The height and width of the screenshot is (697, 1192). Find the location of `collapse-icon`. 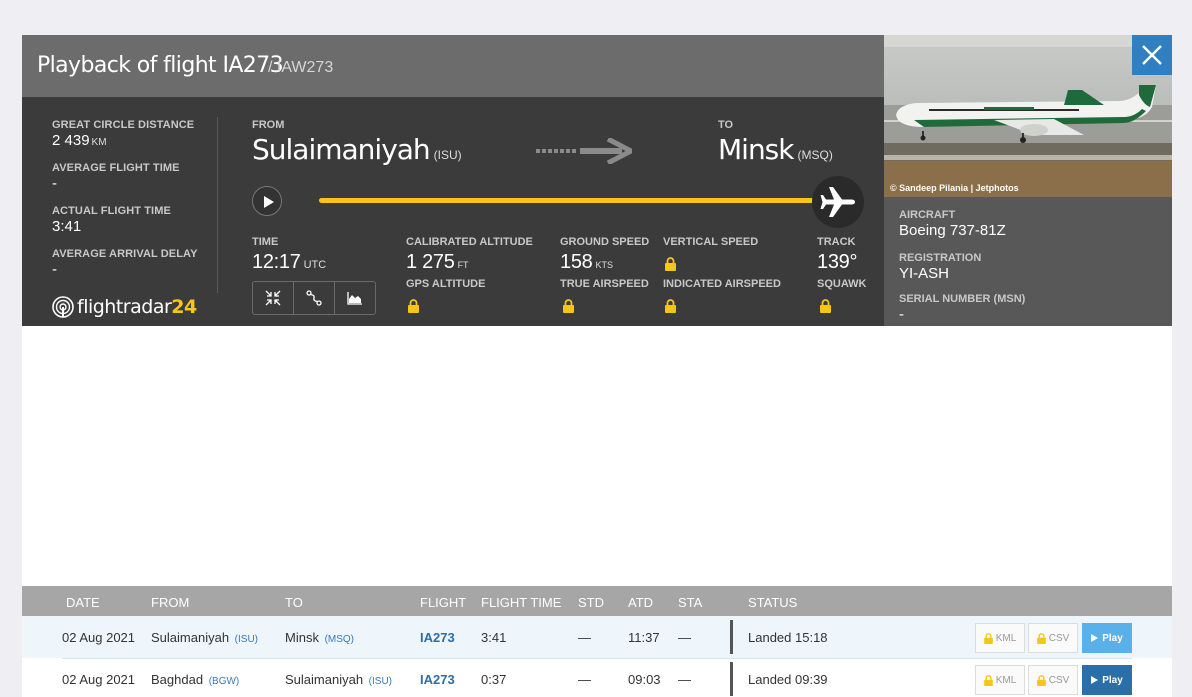

collapse-icon is located at coordinates (273, 298).